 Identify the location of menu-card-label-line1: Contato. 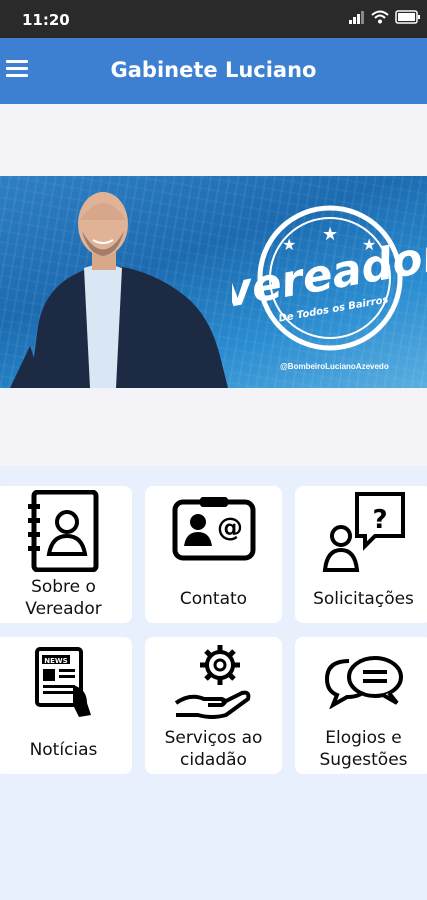
(213, 599).